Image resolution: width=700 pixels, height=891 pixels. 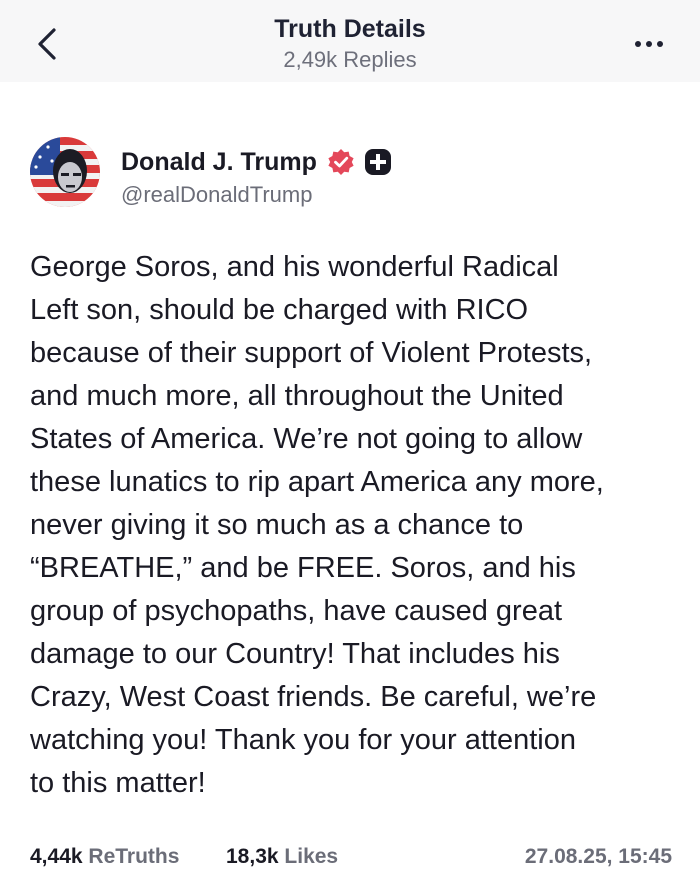 I want to click on author-row: Donald J. Trump, so click(x=256, y=162).